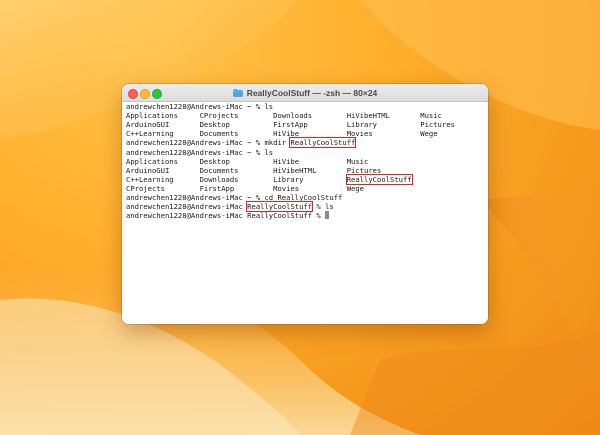 The image size is (600, 435). I want to click on terminal-text: % ls, so click(323, 207).